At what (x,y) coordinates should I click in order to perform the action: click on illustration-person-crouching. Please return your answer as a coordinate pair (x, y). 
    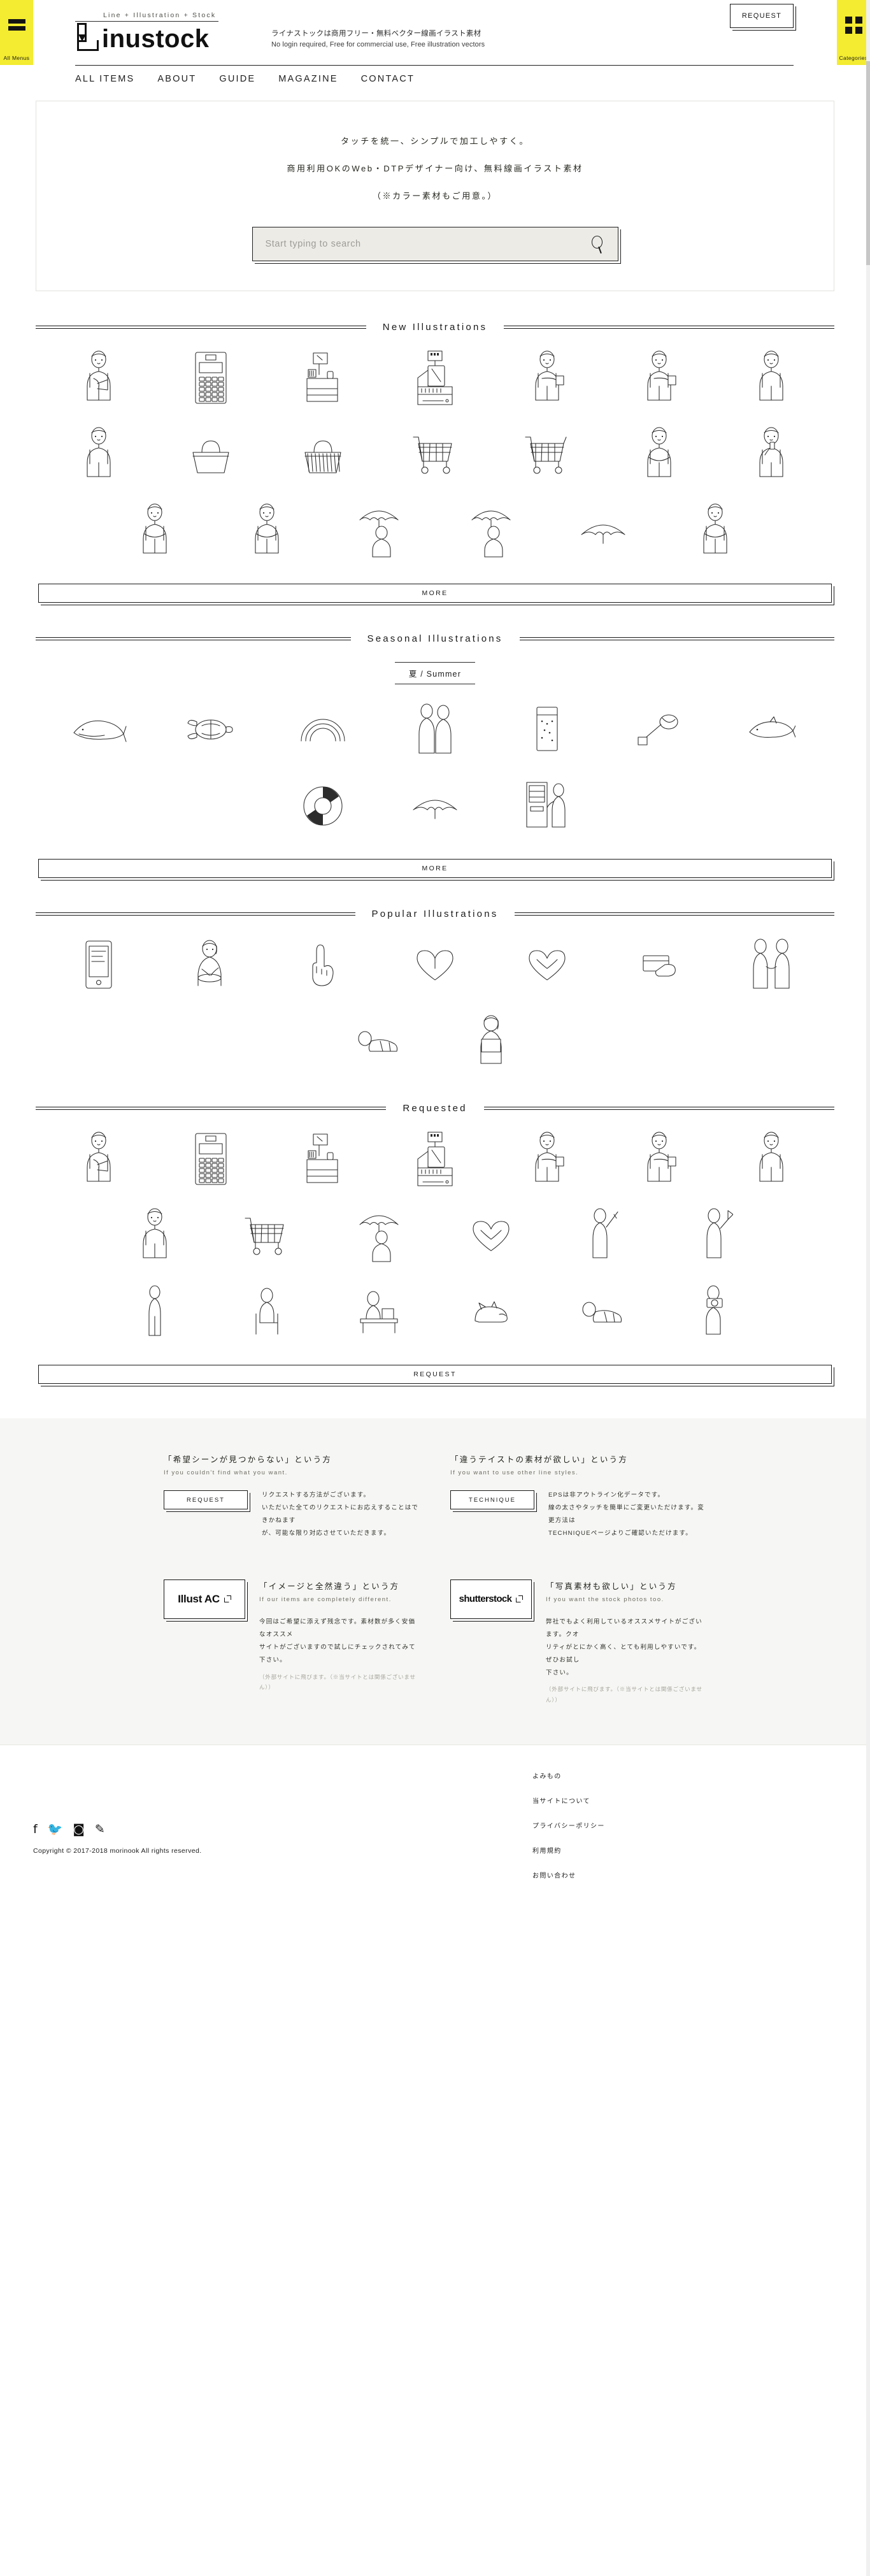
    Looking at the image, I should click on (715, 531).